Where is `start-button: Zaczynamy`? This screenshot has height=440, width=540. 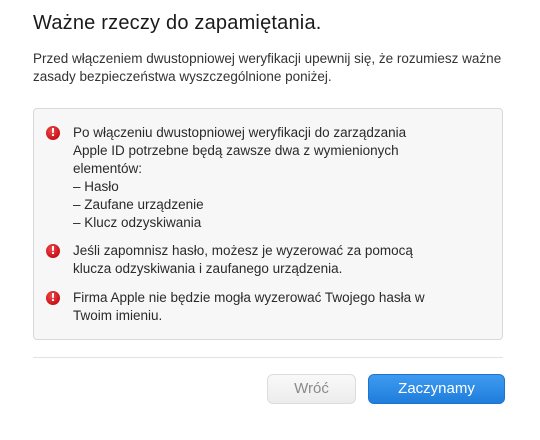 start-button: Zaczynamy is located at coordinates (436, 389).